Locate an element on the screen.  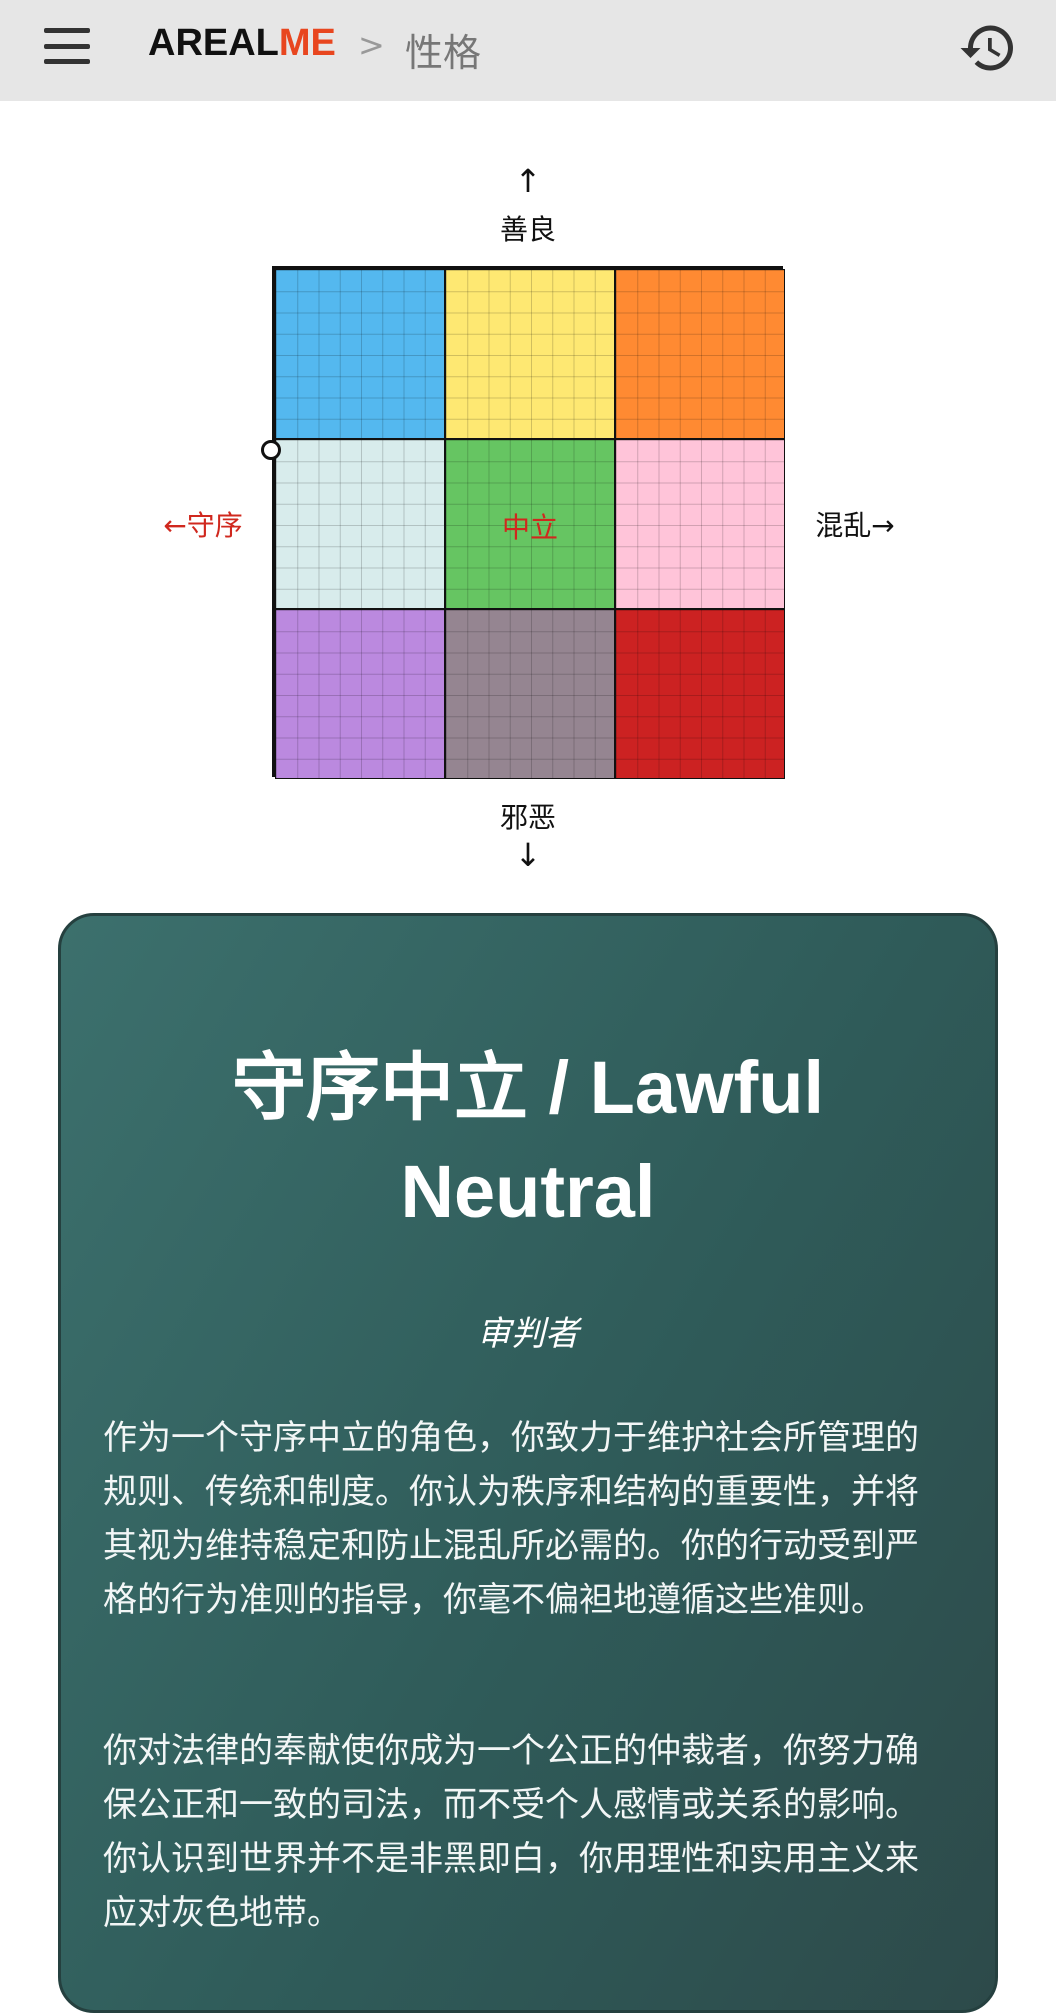
up-arrow: ↑ is located at coordinates (528, 181).